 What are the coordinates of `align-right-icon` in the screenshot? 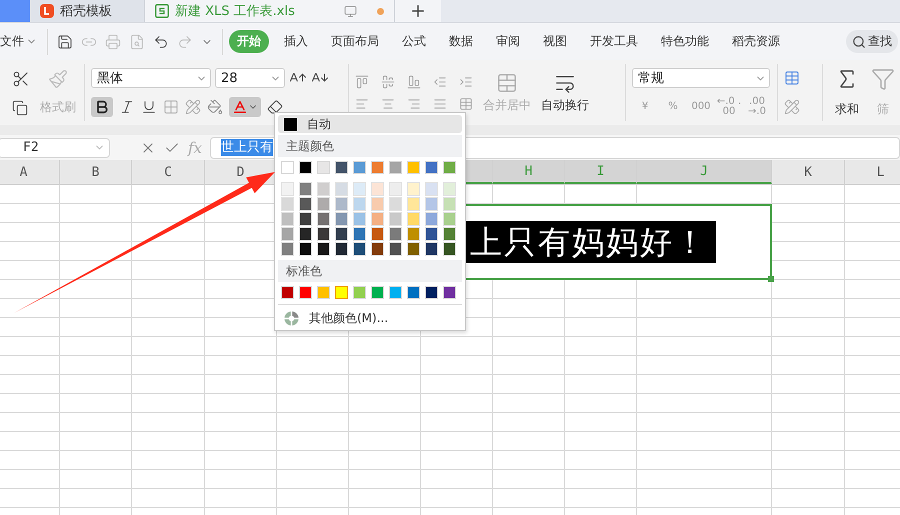 It's located at (414, 103).